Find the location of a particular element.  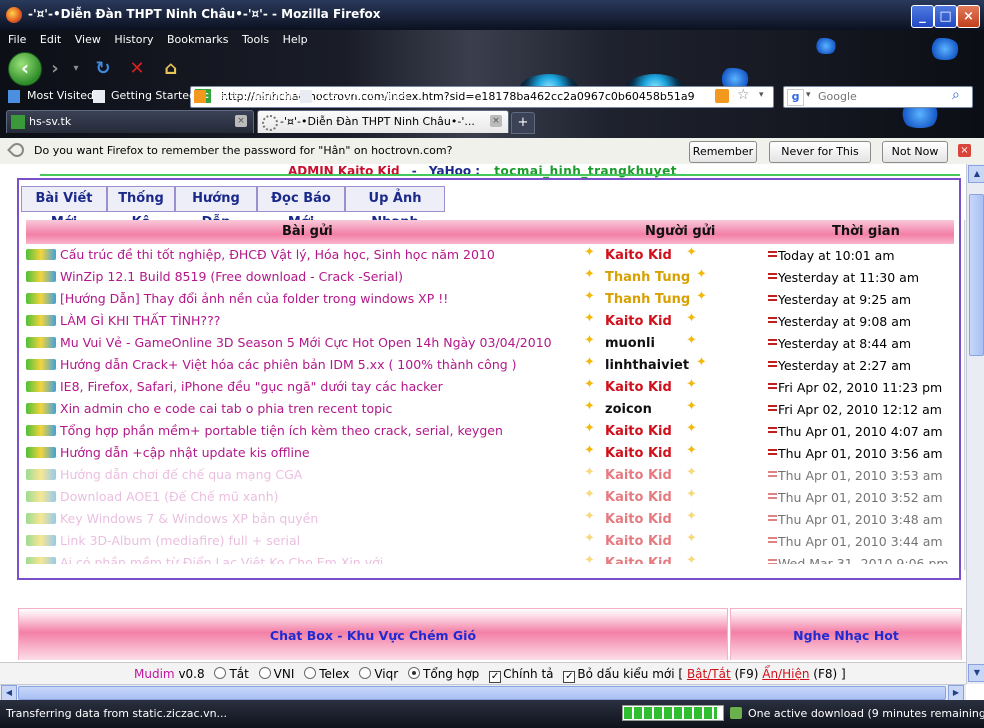

menu-file: File is located at coordinates (17, 39).